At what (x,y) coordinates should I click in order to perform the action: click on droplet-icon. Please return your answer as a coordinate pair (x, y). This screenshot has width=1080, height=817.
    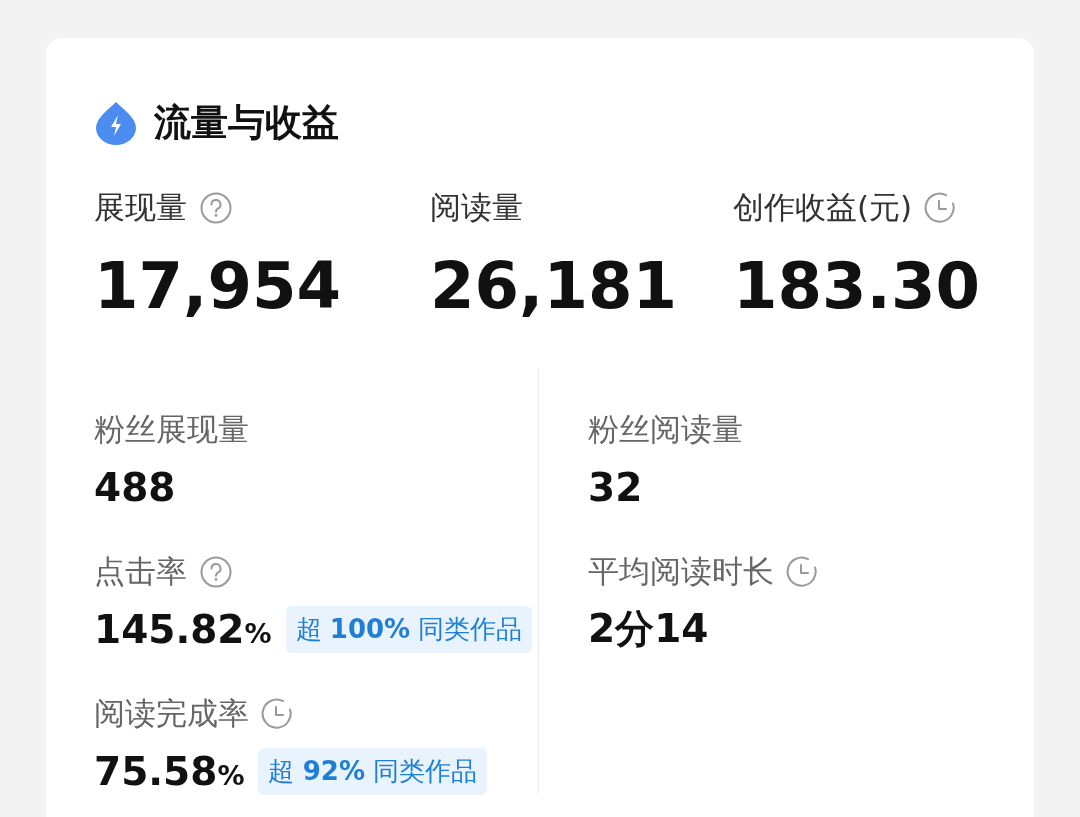
    Looking at the image, I should click on (116, 123).